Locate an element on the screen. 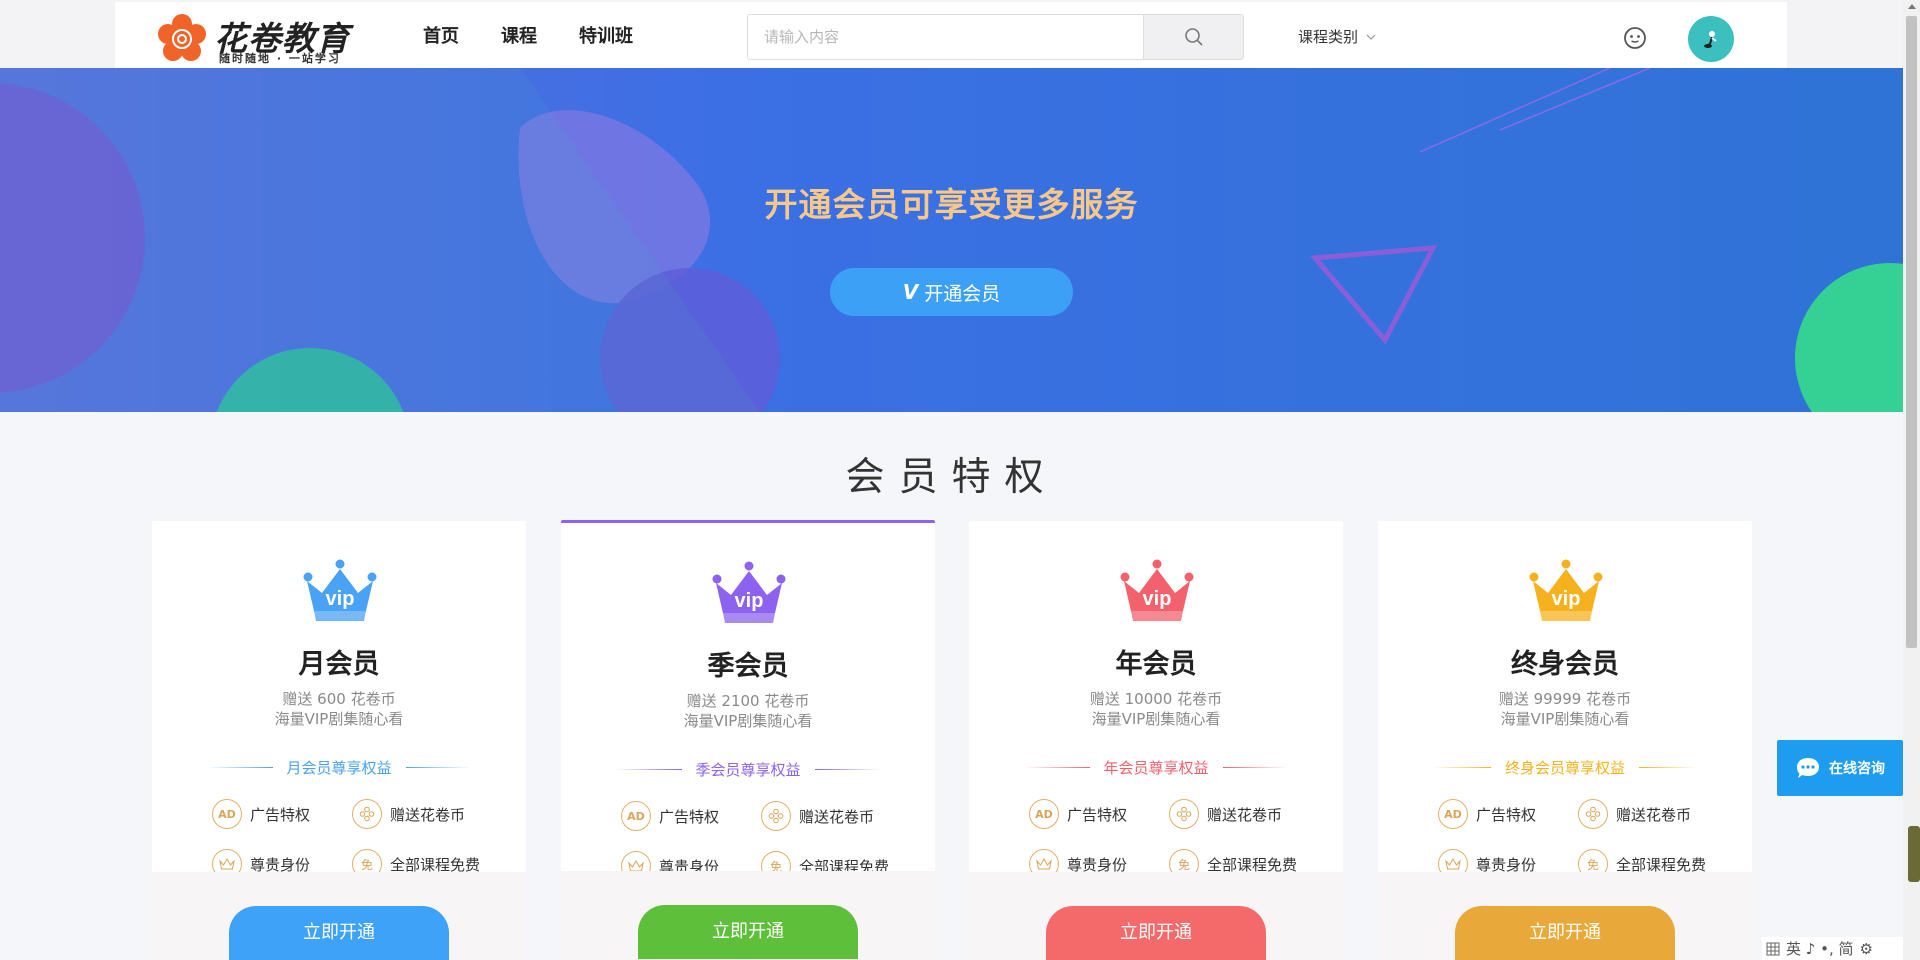 The height and width of the screenshot is (960, 1920). search-button is located at coordinates (1193, 37).